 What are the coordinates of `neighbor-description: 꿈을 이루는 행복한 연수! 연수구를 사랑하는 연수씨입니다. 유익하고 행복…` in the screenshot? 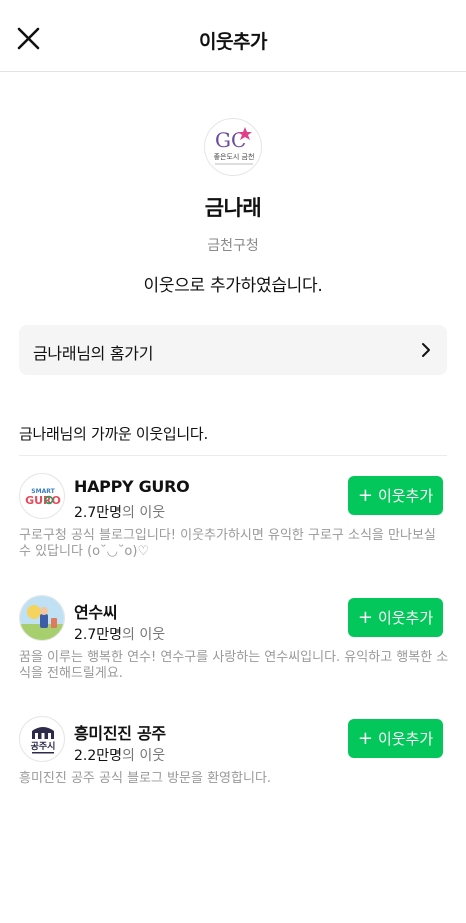 It's located at (234, 665).